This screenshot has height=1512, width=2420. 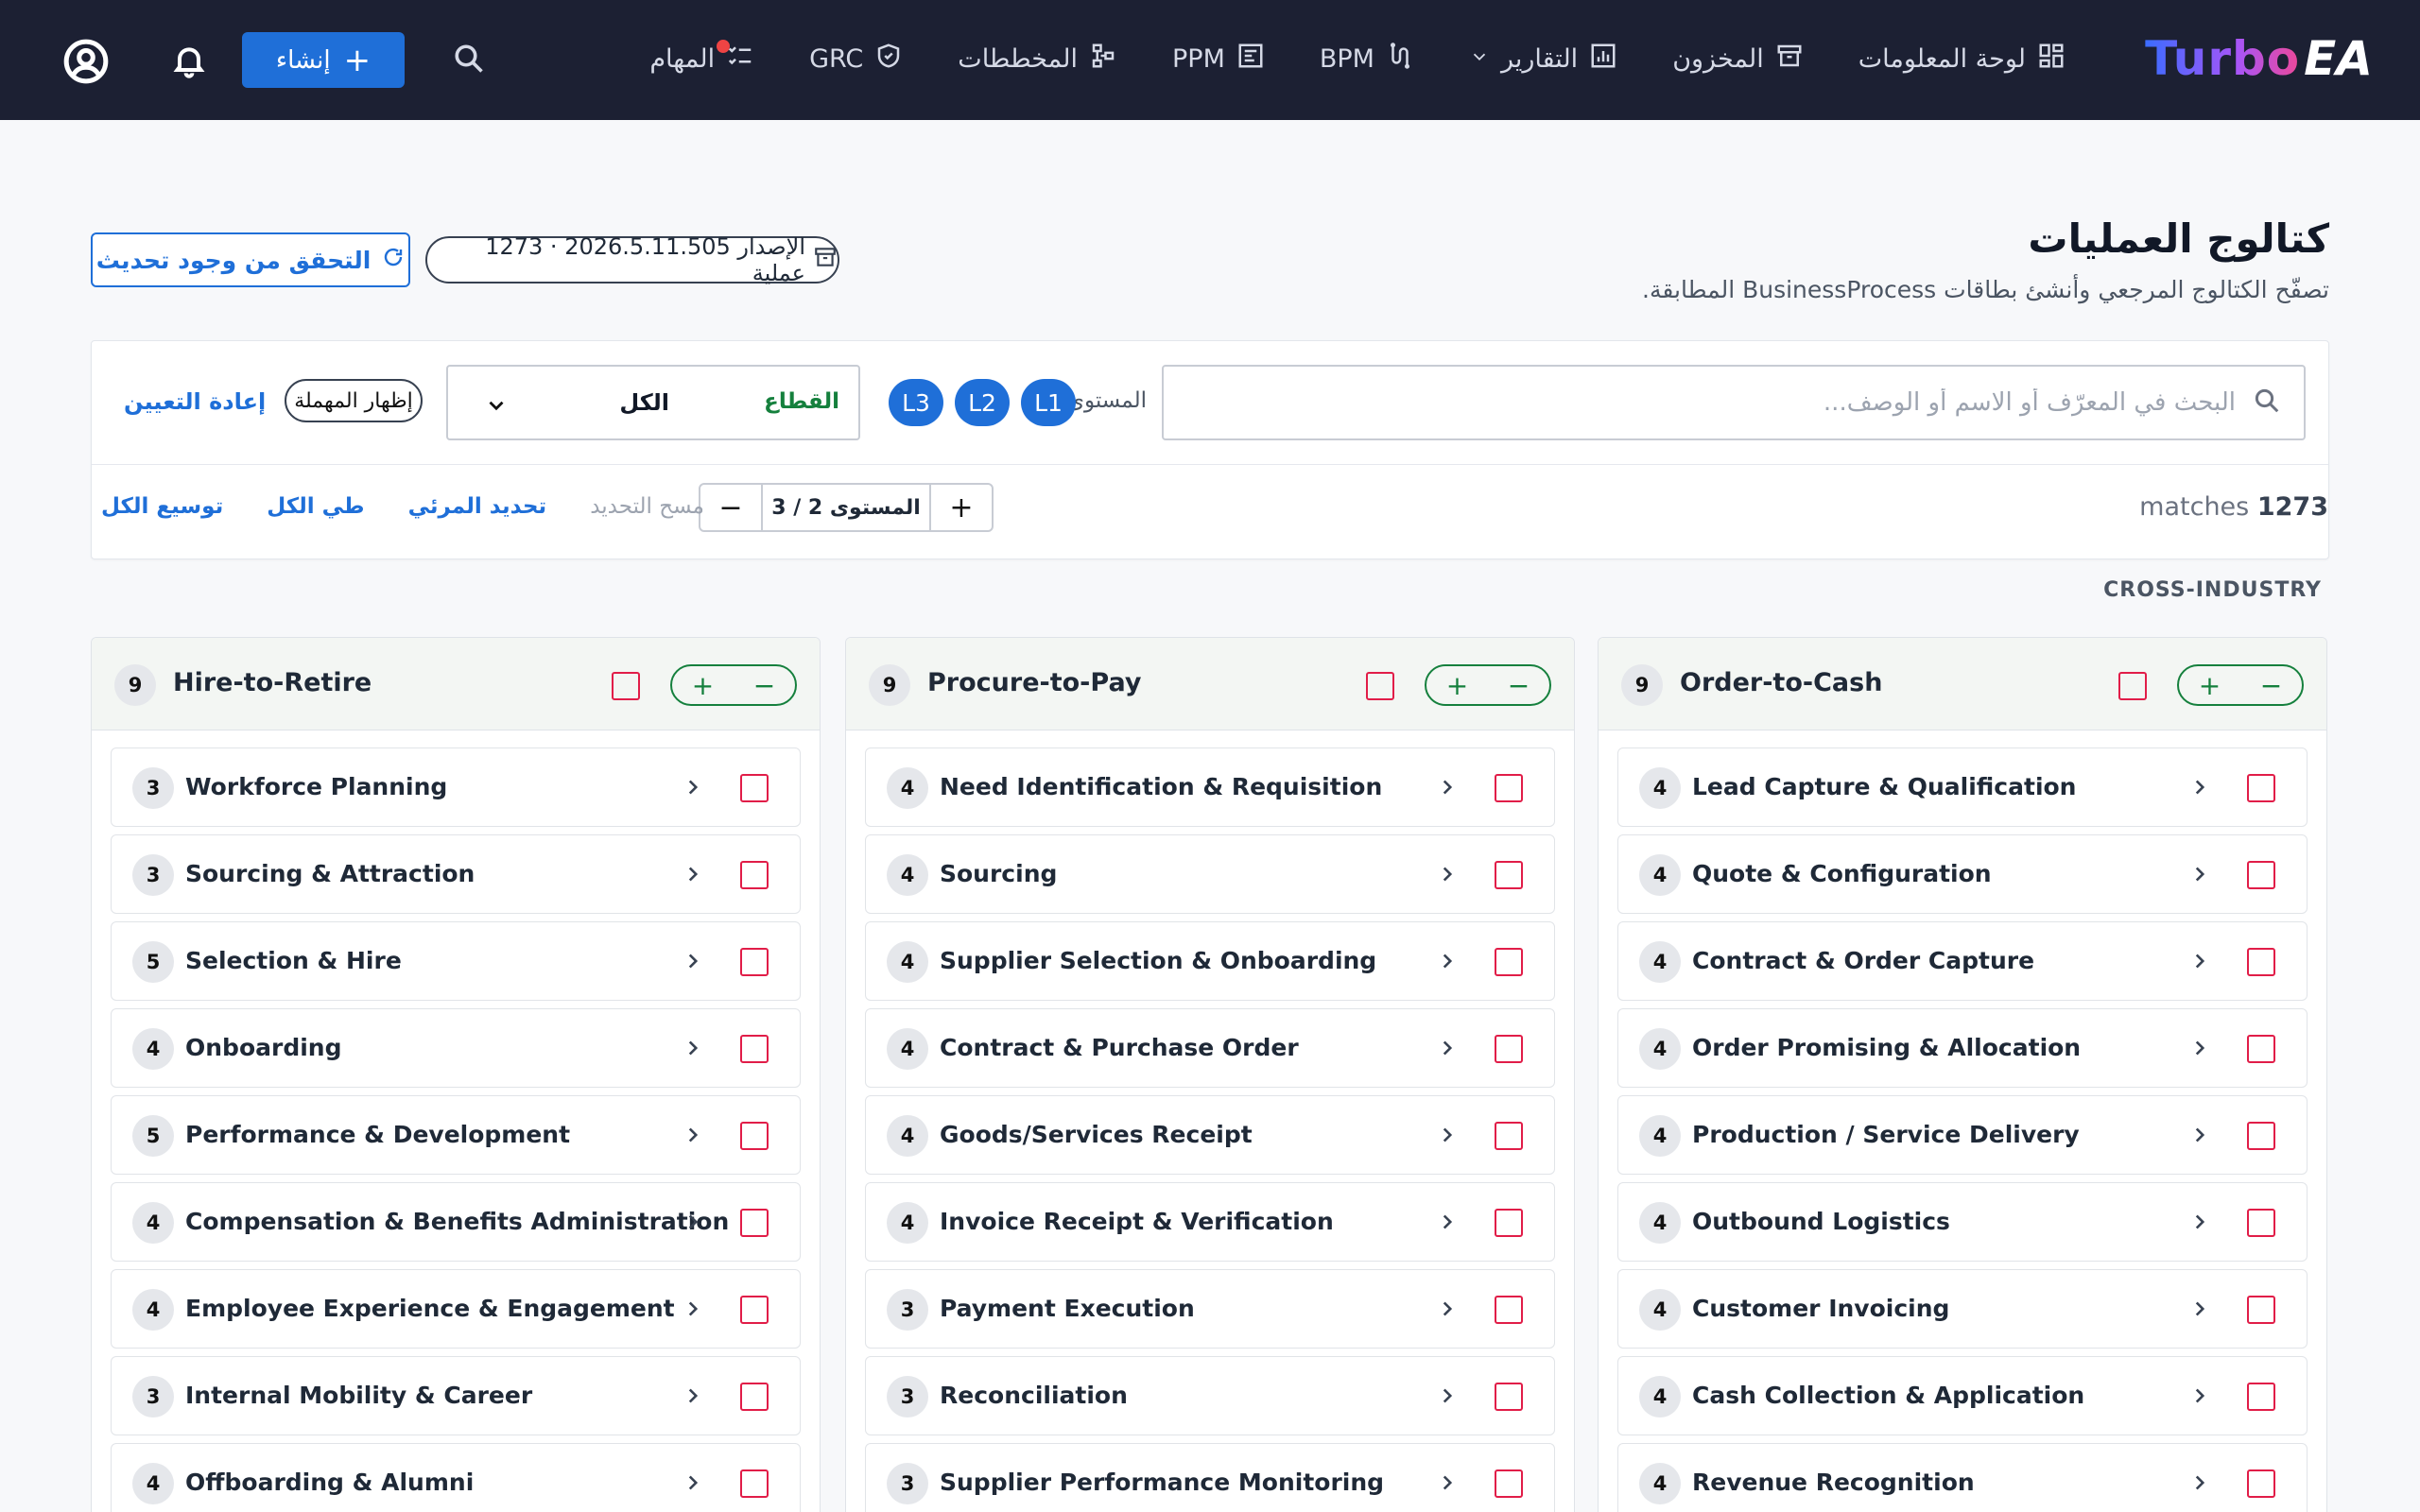 I want to click on nav-item-grc: GRC, so click(x=856, y=59).